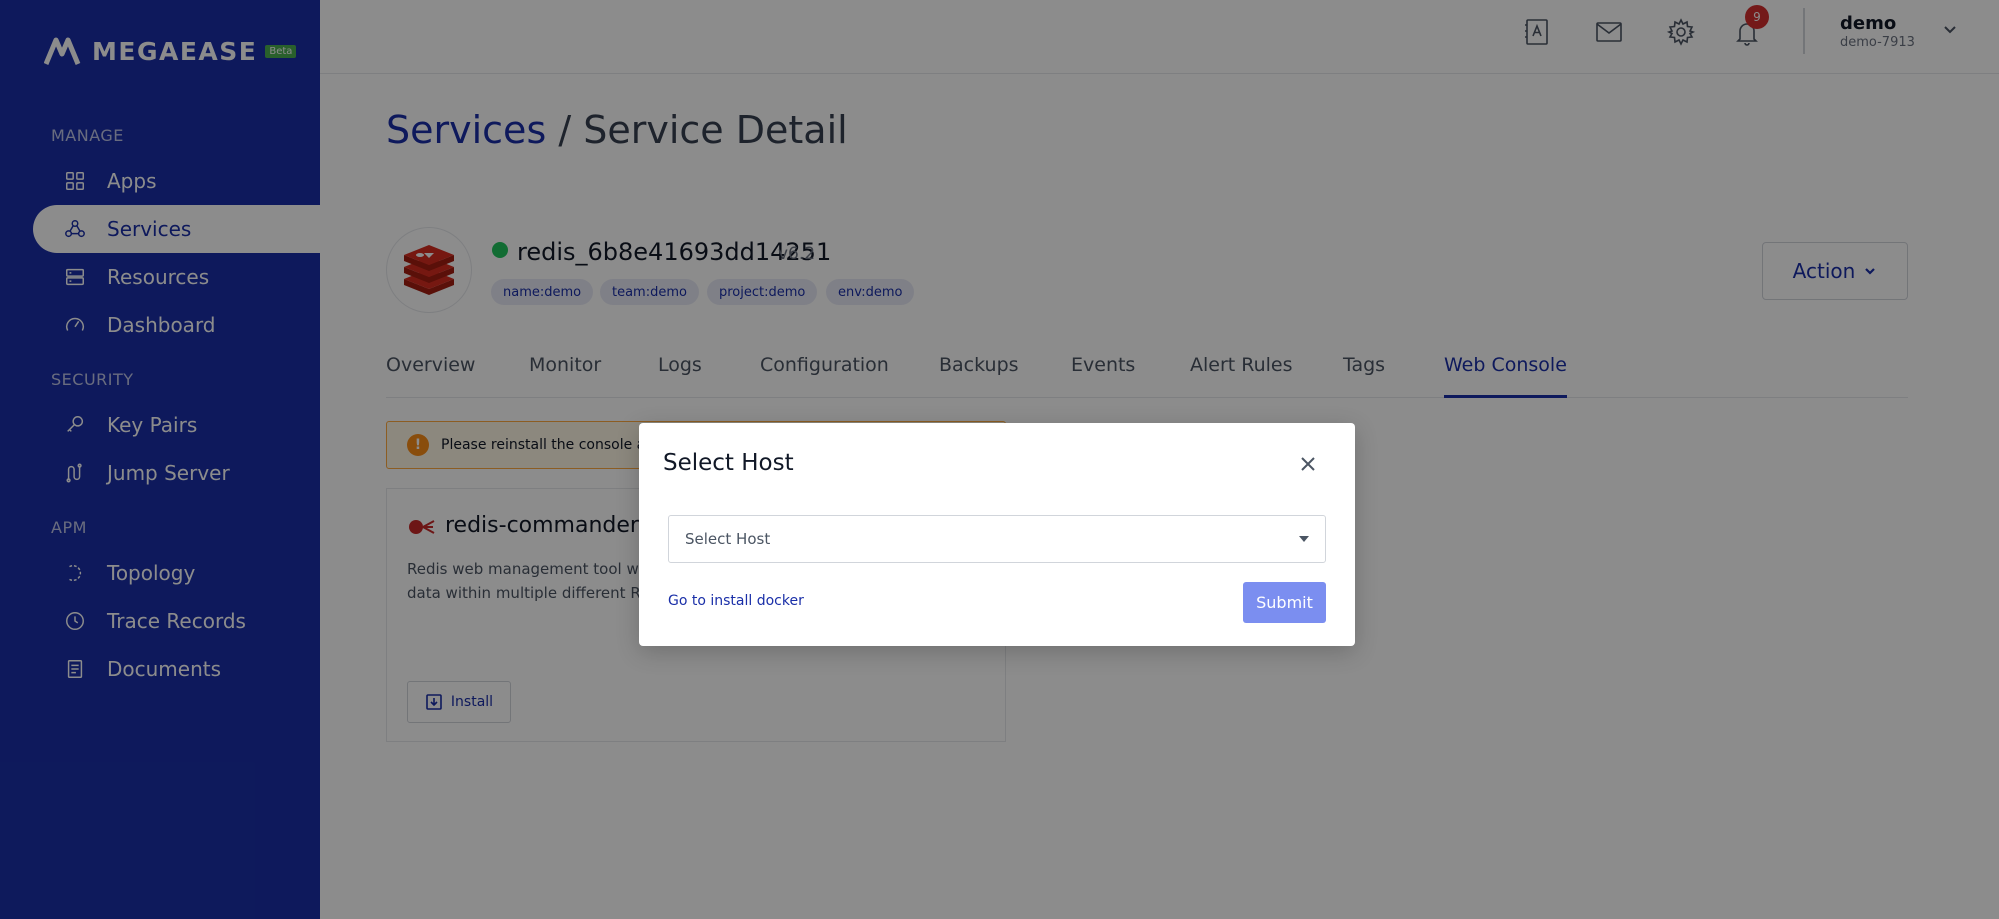 The height and width of the screenshot is (919, 1999). What do you see at coordinates (997, 539) in the screenshot?
I see `host-select: Select Host` at bounding box center [997, 539].